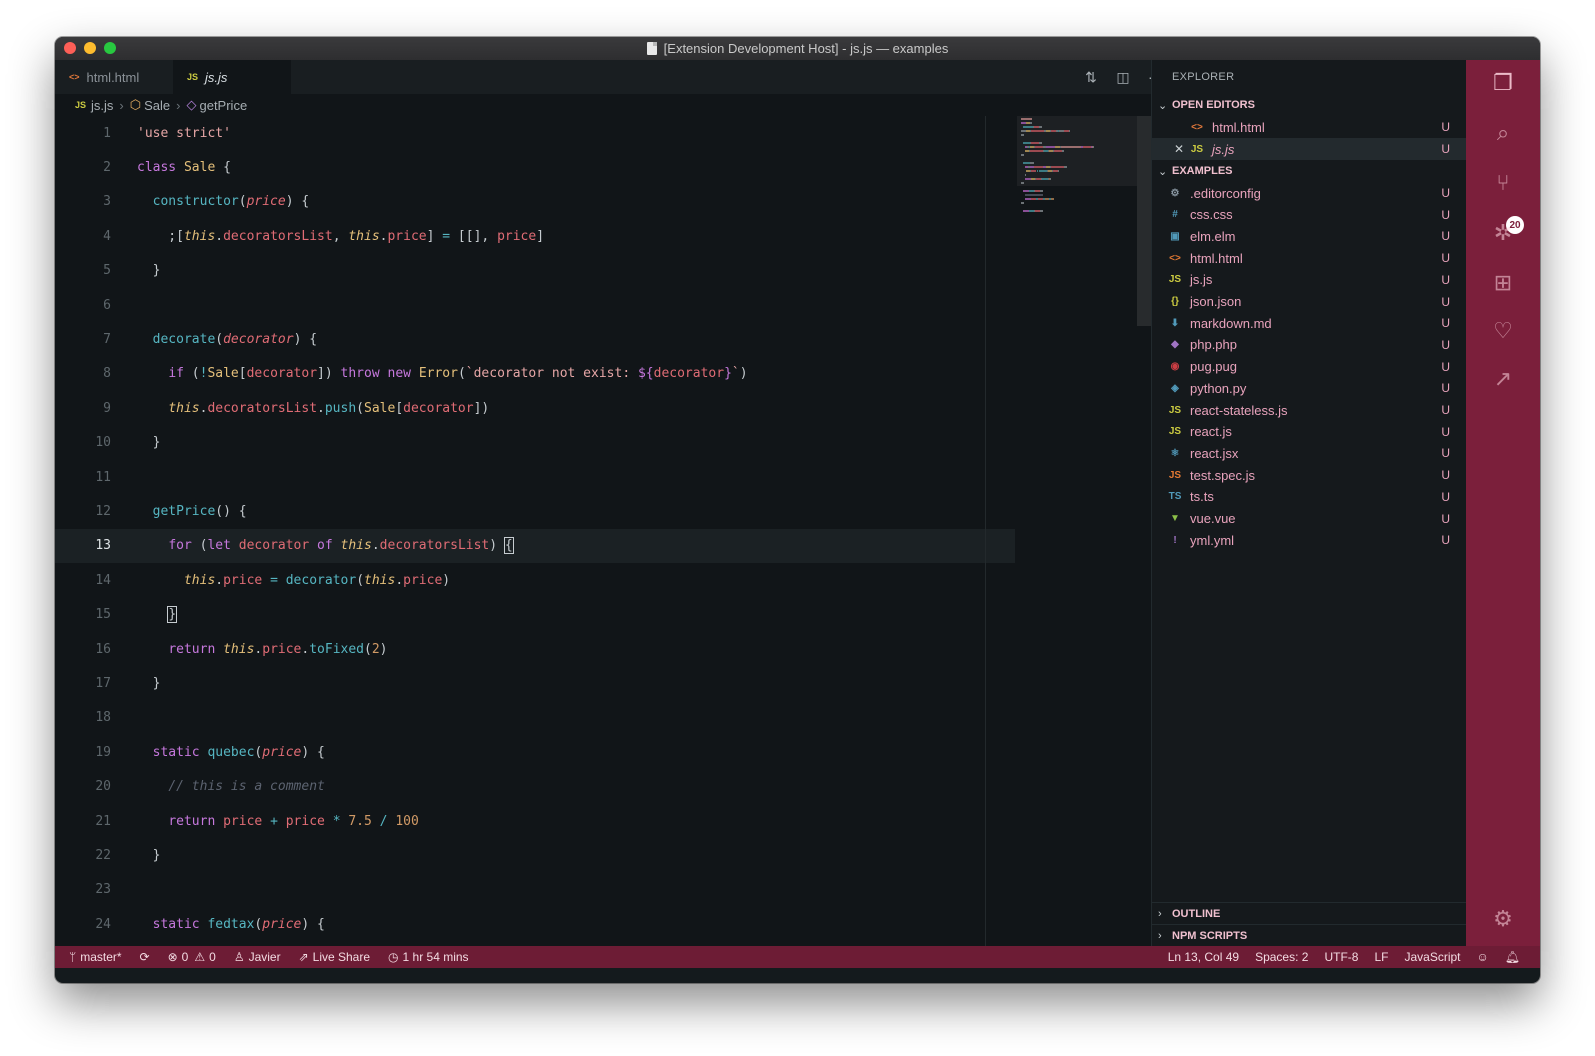  I want to click on file-item: JS test.spec.js U, so click(1309, 475).